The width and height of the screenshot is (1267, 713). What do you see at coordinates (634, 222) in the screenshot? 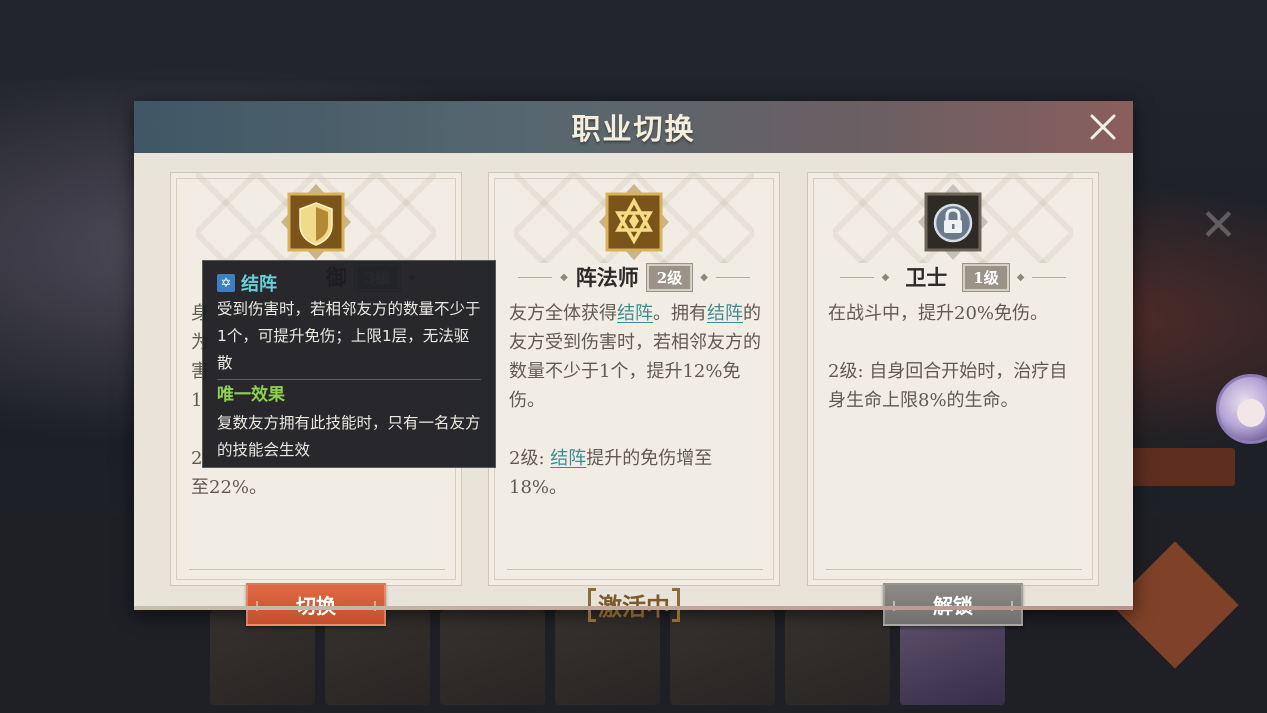
I see `hexagram-icon` at bounding box center [634, 222].